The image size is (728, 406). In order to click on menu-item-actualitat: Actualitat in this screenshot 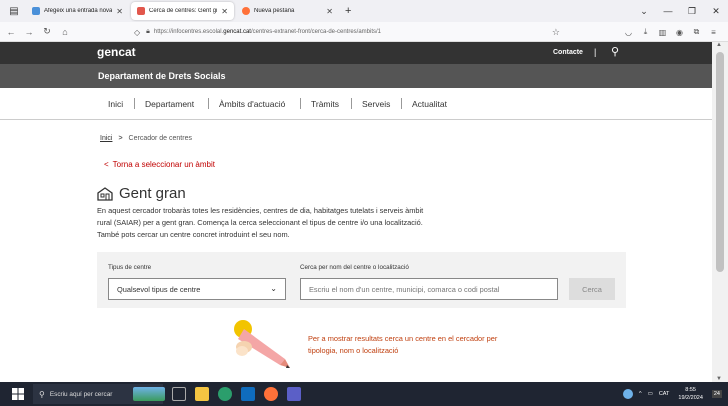, I will do `click(429, 104)`.